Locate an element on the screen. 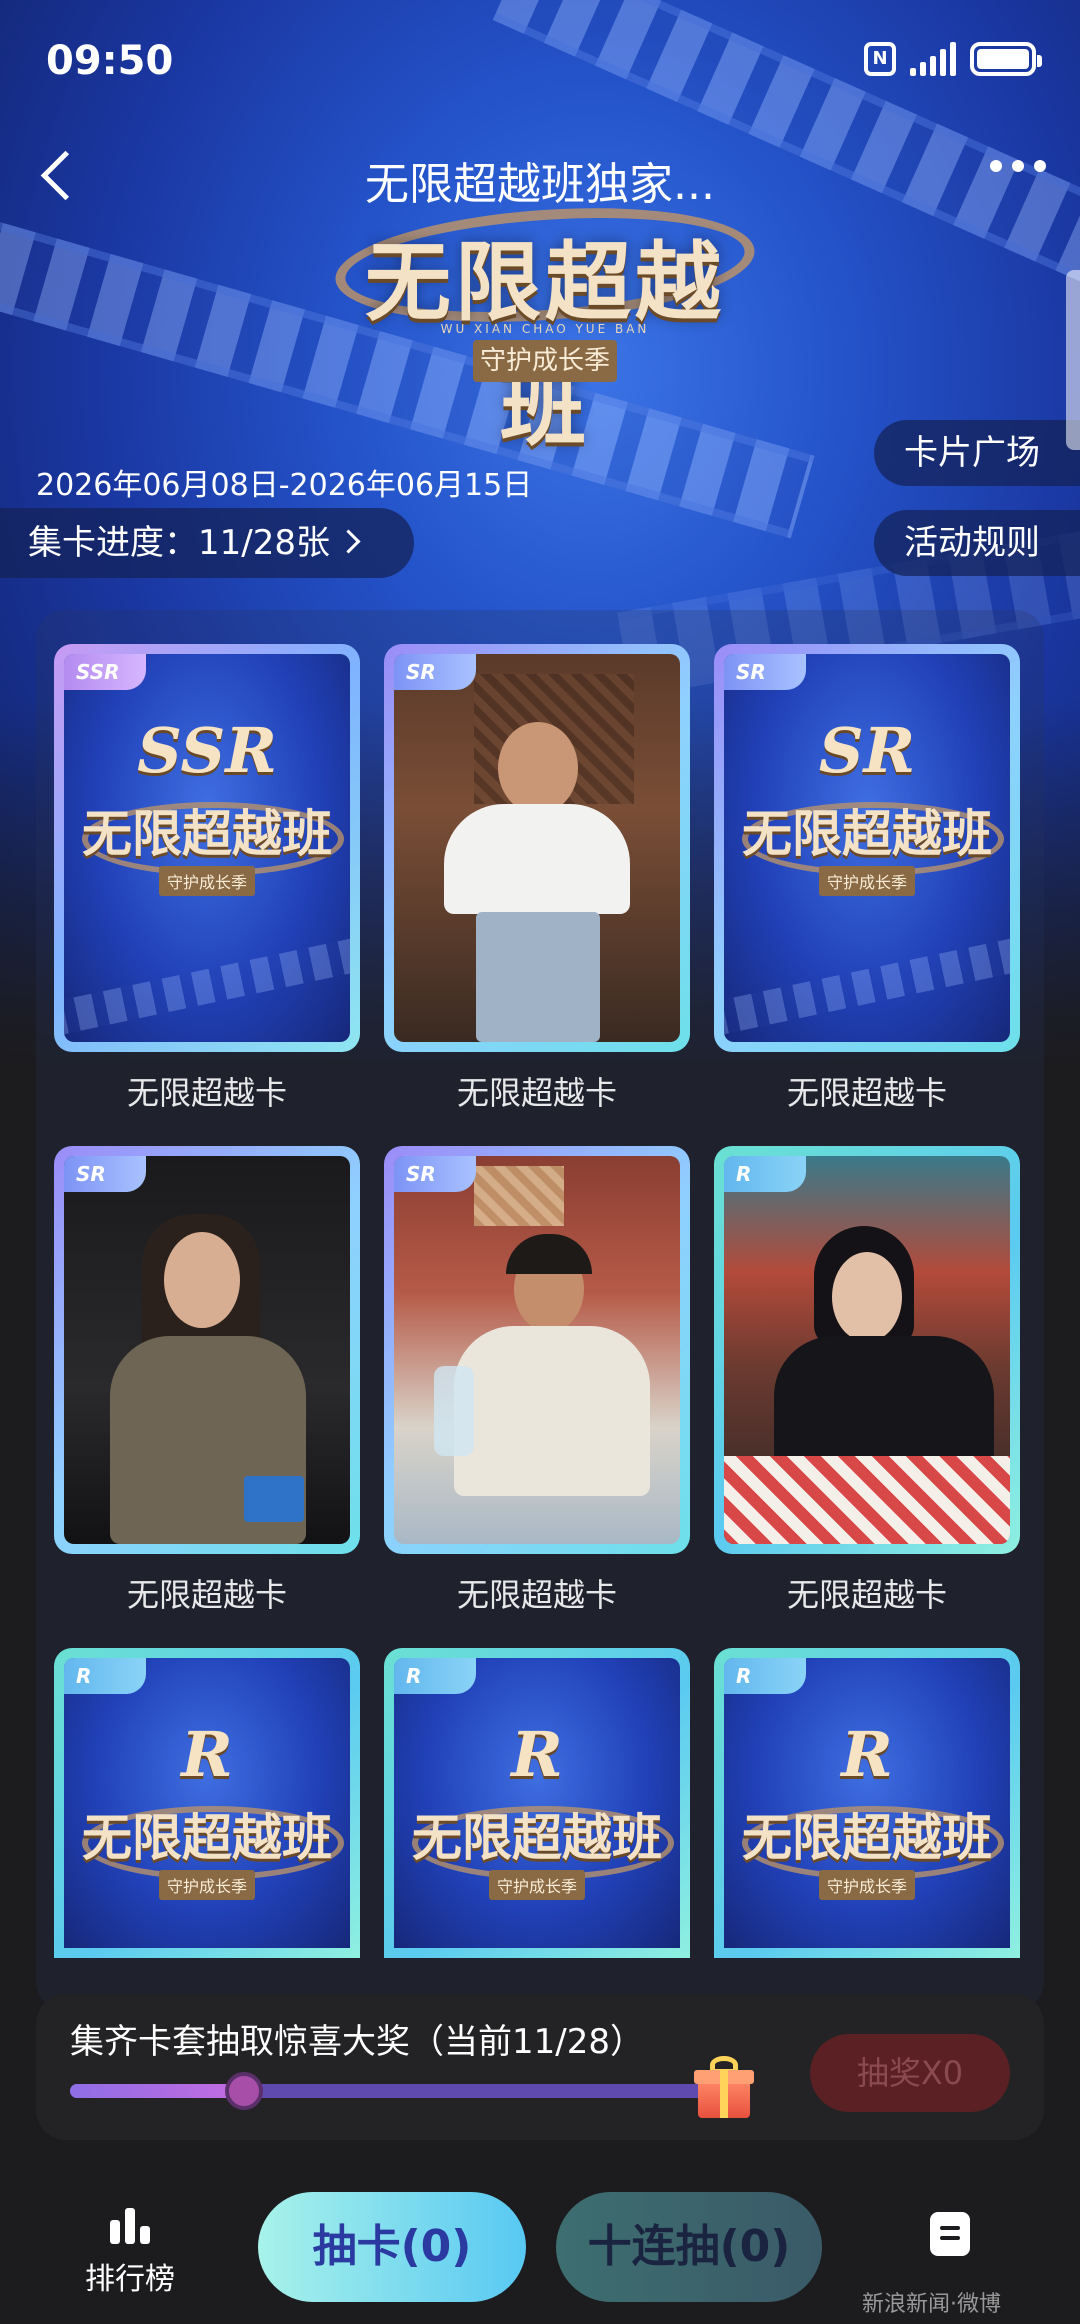 This screenshot has width=1080, height=2324. logo-pinyin: WU XIAN CHAO YUE BAN is located at coordinates (545, 329).